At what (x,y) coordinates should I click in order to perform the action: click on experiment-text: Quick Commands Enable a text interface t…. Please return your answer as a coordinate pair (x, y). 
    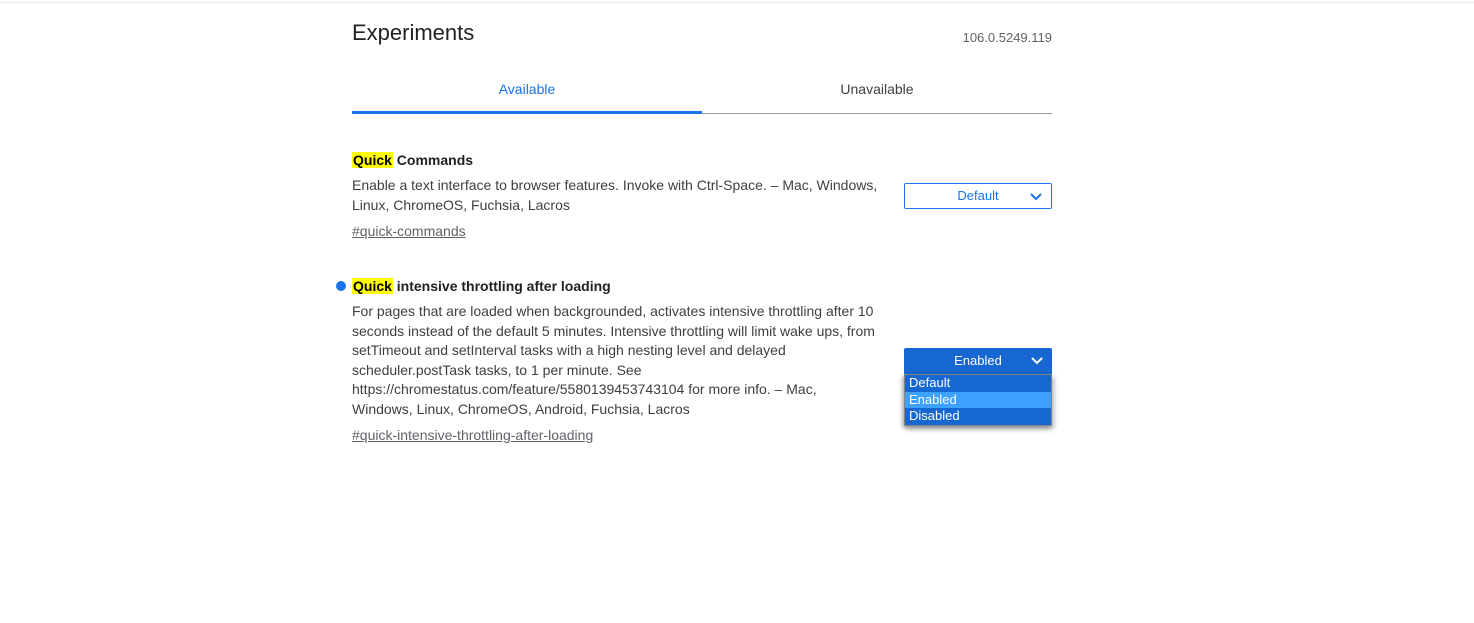
    Looking at the image, I should click on (616, 196).